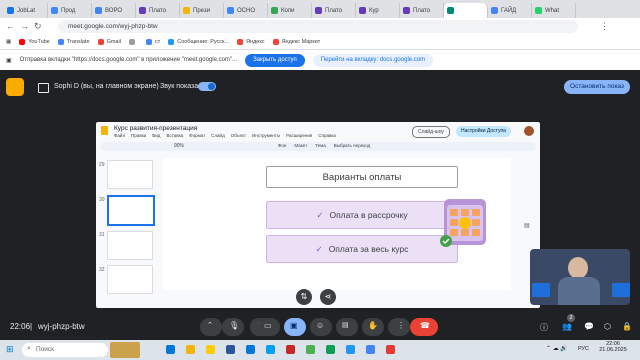 The width and height of the screenshot is (640, 360). I want to click on clock: 22:06 21.06.2025, so click(613, 347).